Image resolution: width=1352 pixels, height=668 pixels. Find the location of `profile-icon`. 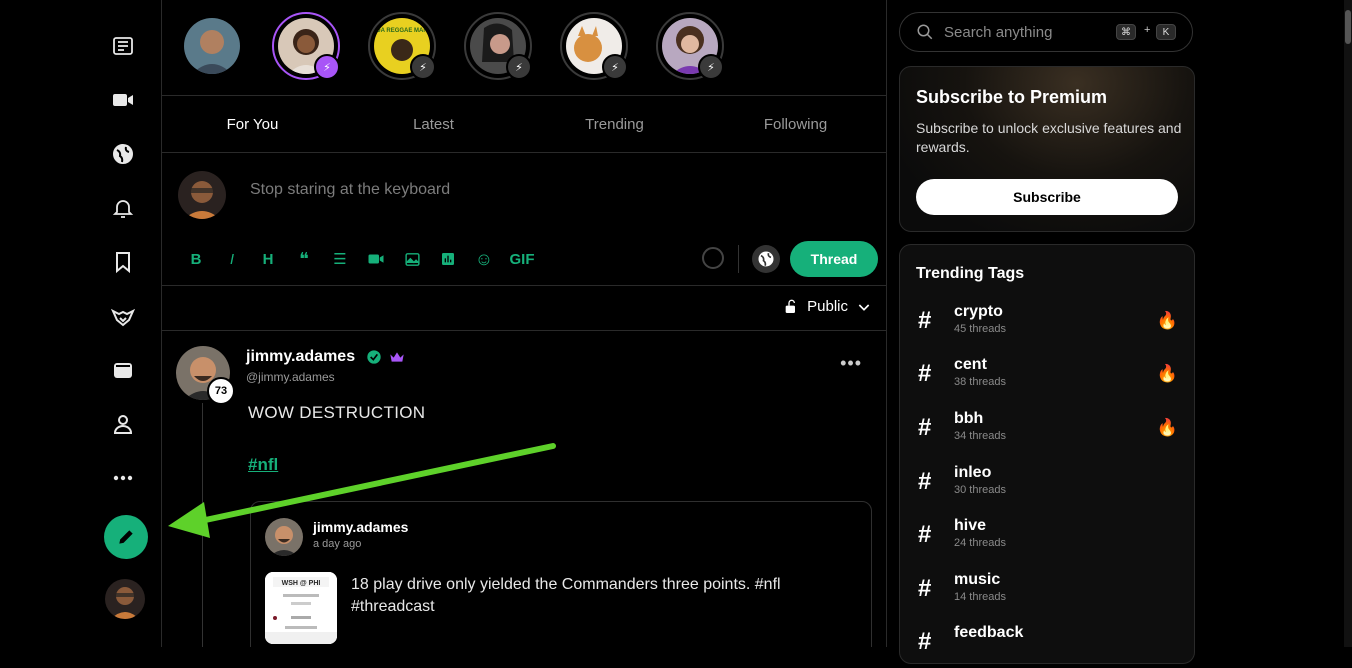

profile-icon is located at coordinates (123, 424).